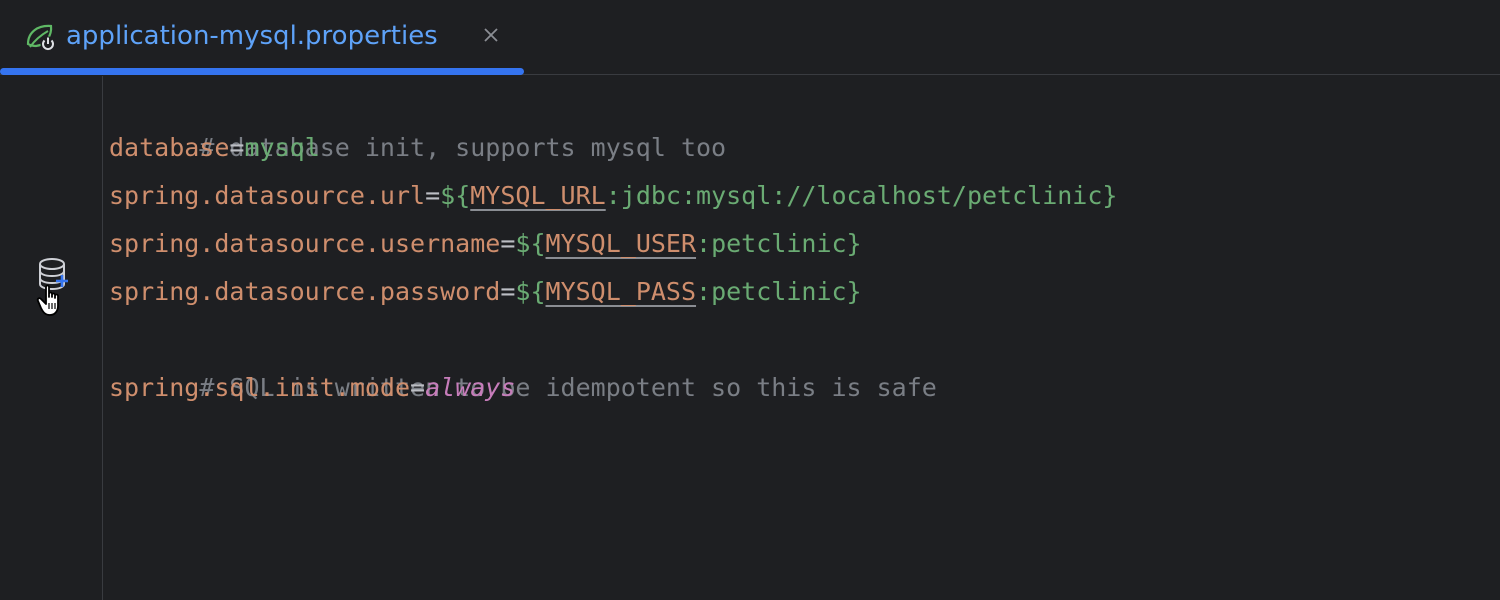 Image resolution: width=1500 pixels, height=600 pixels. Describe the element at coordinates (470, 387) in the screenshot. I see `enum-value: always` at that location.